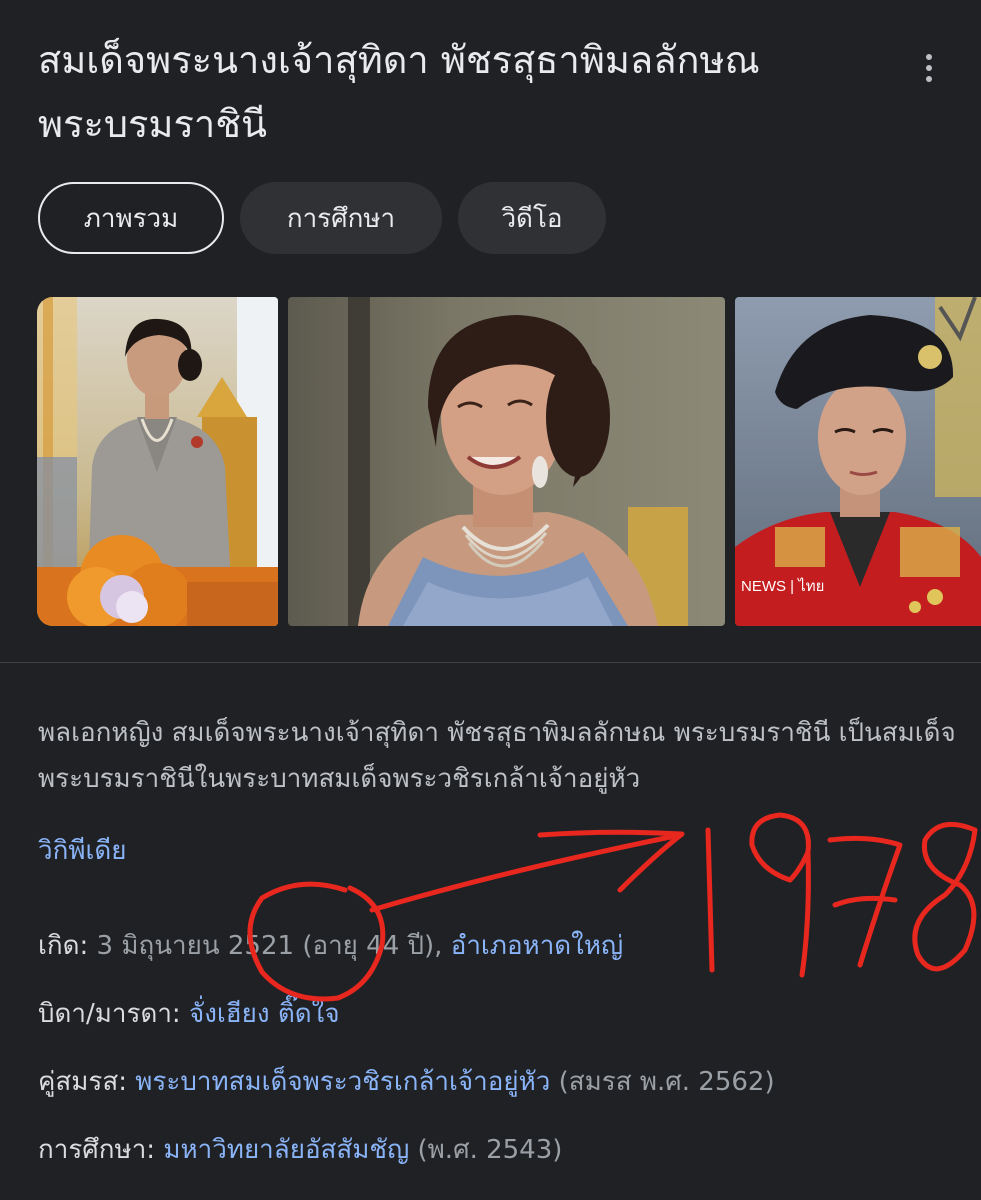 This screenshot has height=1200, width=981. Describe the element at coordinates (286, 1150) in the screenshot. I see `fact-education-link: มหาวิทยาลัยอัสสัมชัญ` at that location.